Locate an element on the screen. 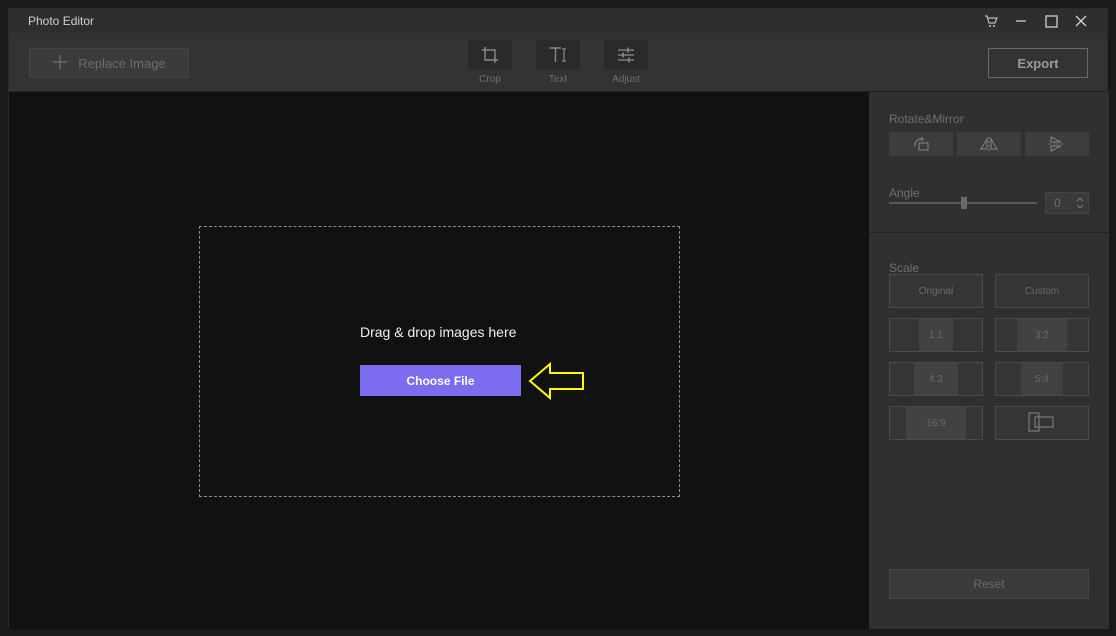  scale-1-1-label: 1:1 is located at coordinates (936, 335).